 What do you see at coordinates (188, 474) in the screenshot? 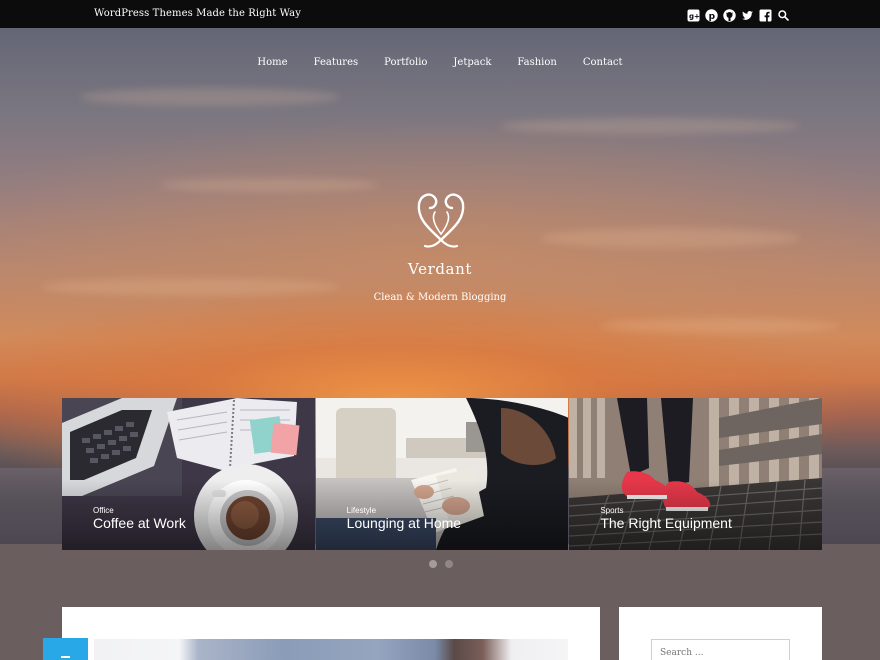
I see `slide-coffee-at-work: Office Coffee at Work` at bounding box center [188, 474].